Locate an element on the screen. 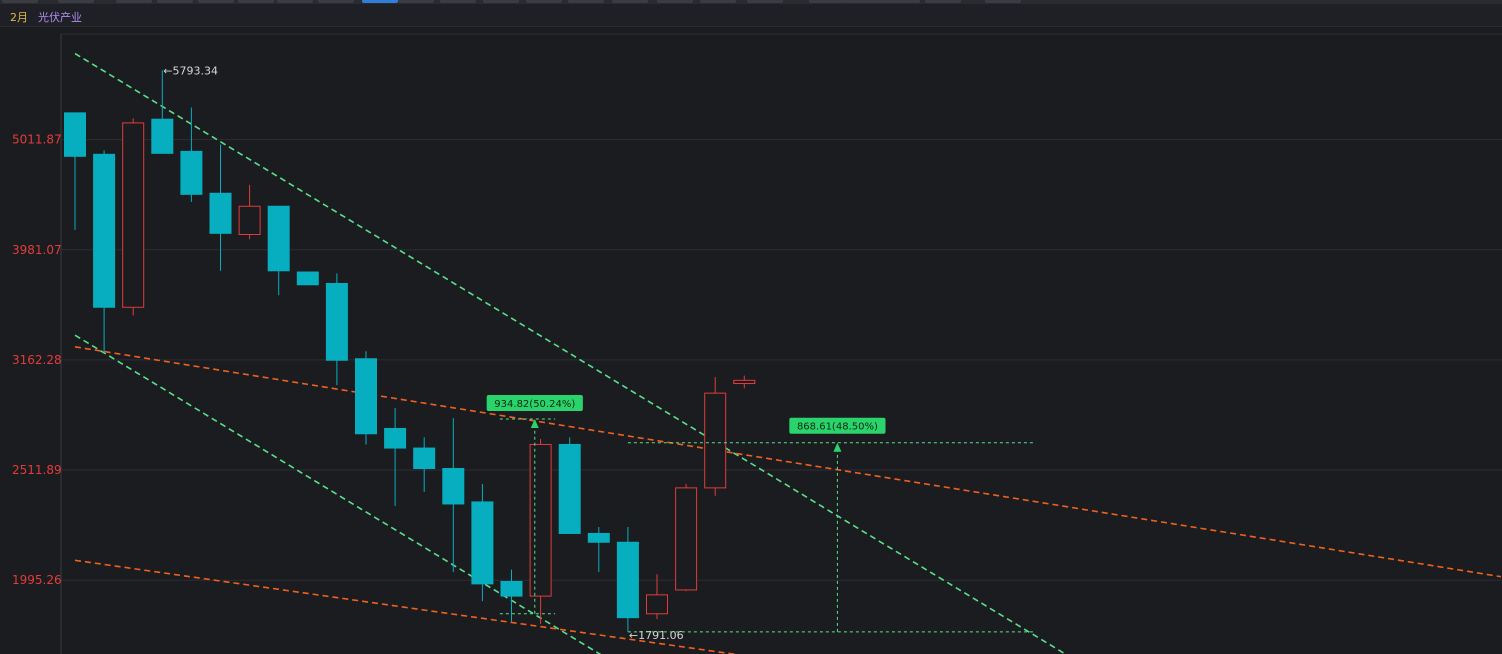  y-tick-label: 3981.07 is located at coordinates (37, 250).